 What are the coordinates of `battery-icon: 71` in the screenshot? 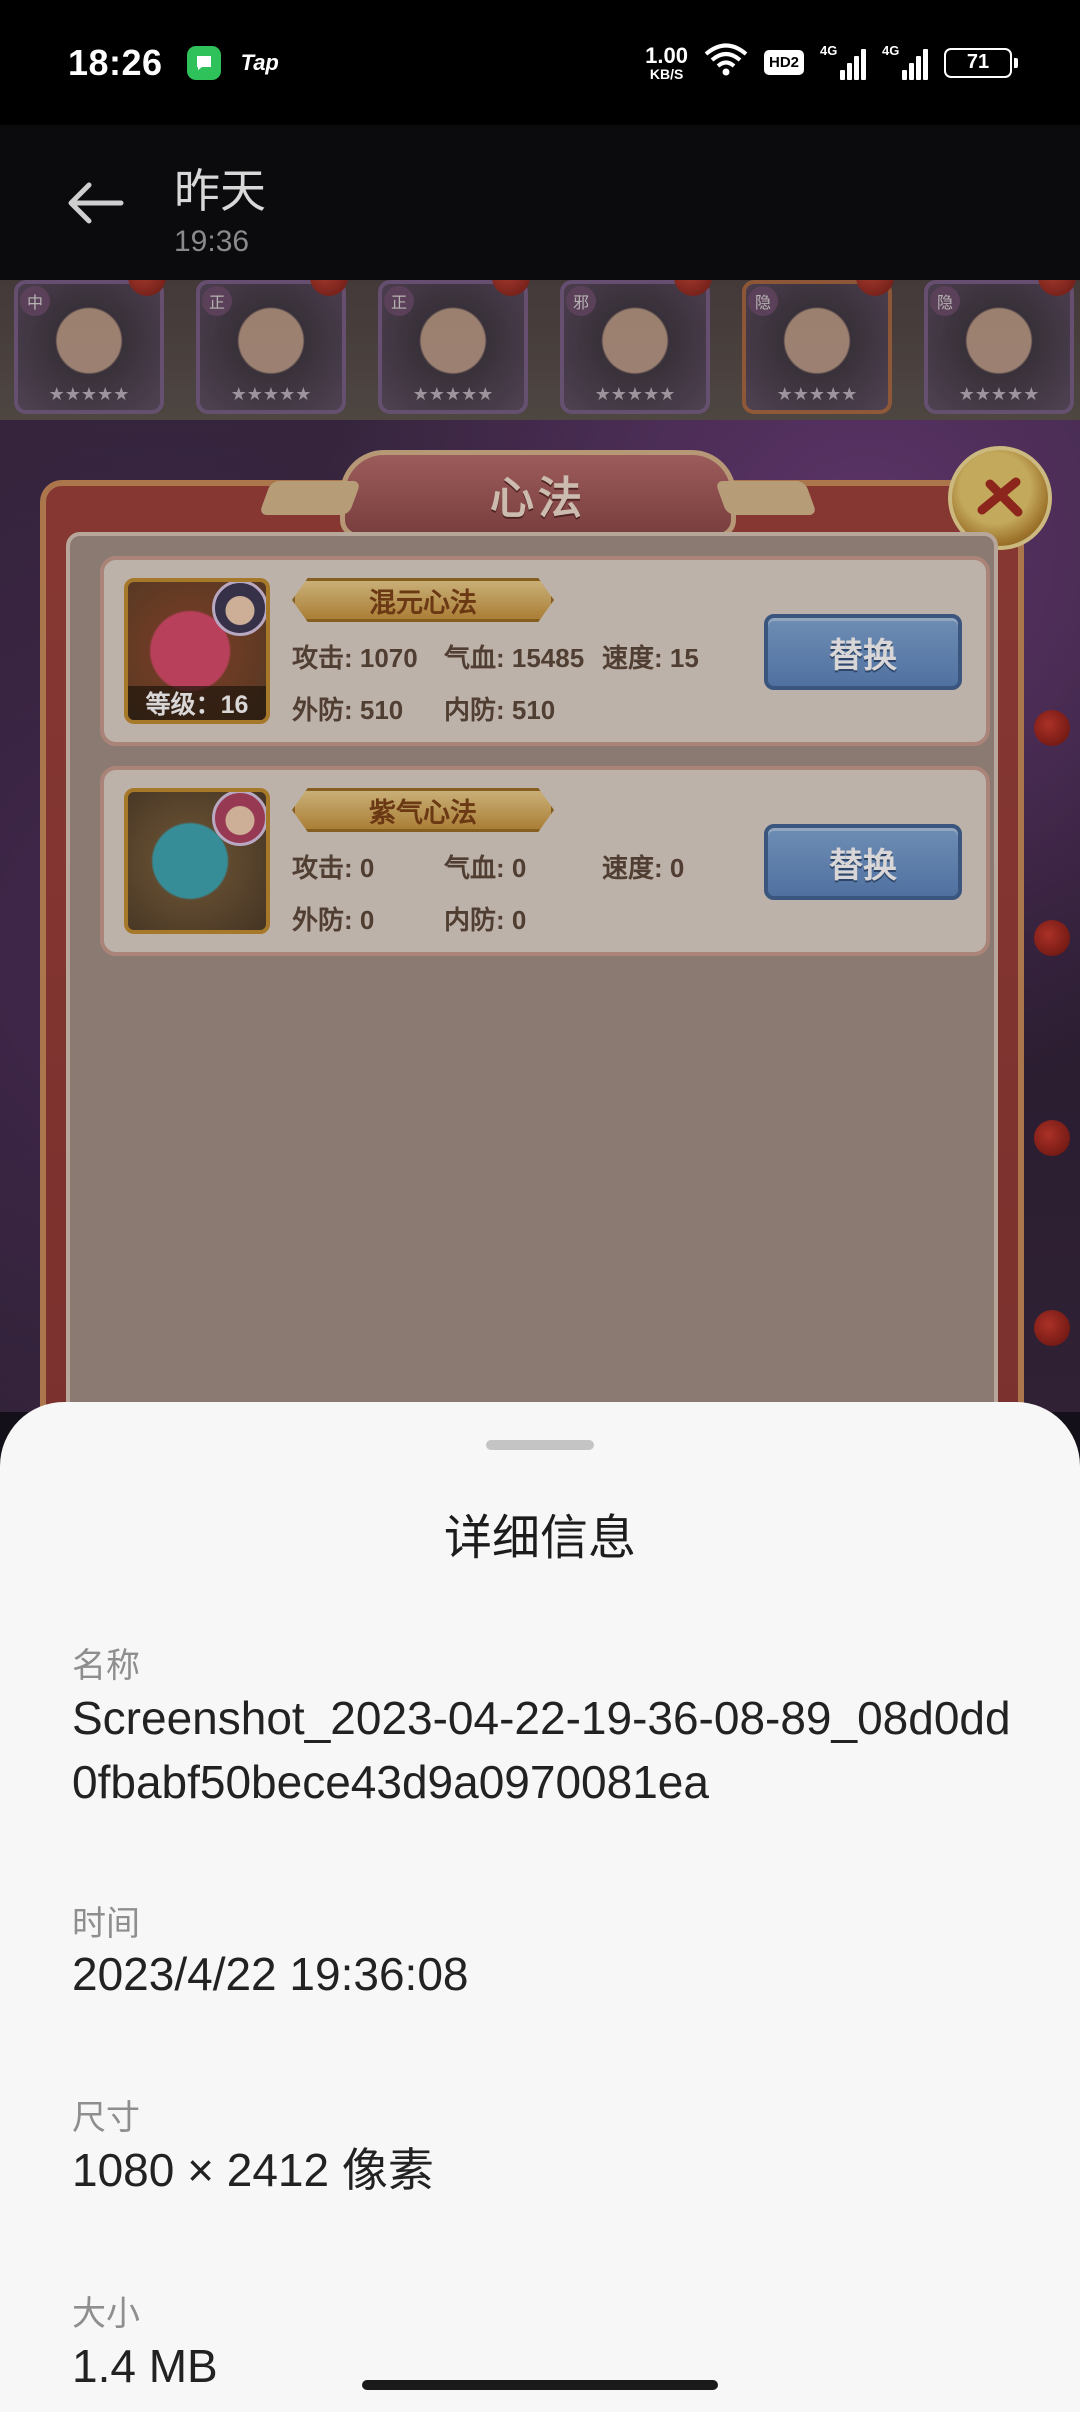 It's located at (981, 62).